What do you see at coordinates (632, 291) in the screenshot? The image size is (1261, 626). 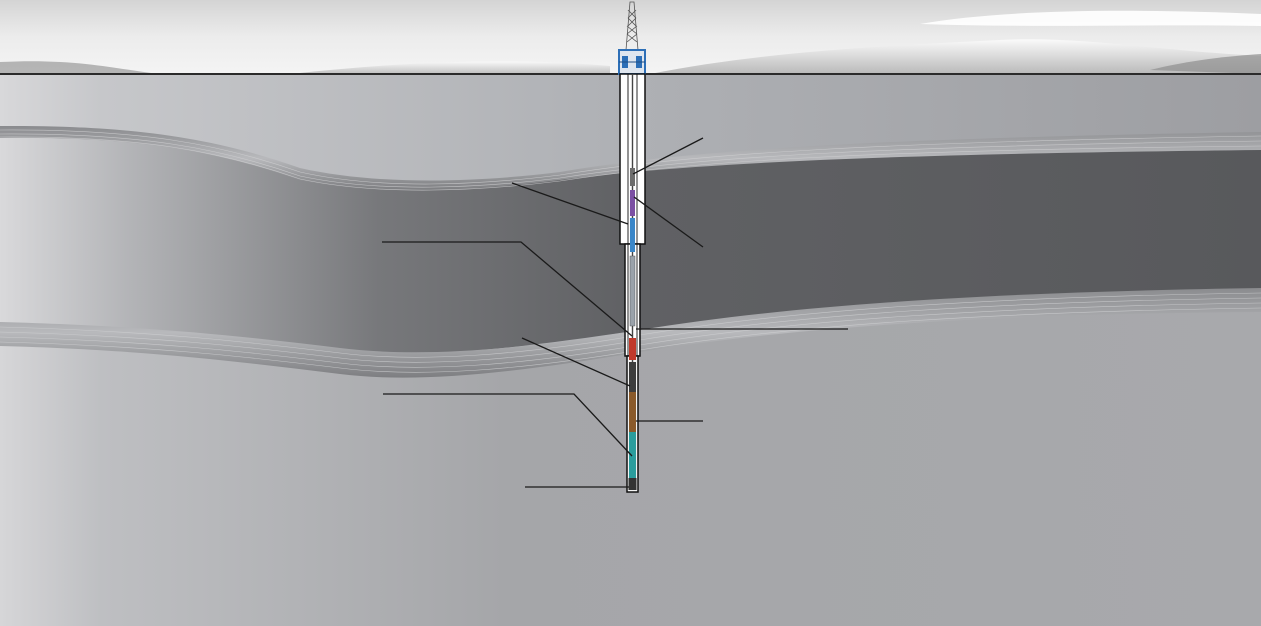 I see `tool-grey-section` at bounding box center [632, 291].